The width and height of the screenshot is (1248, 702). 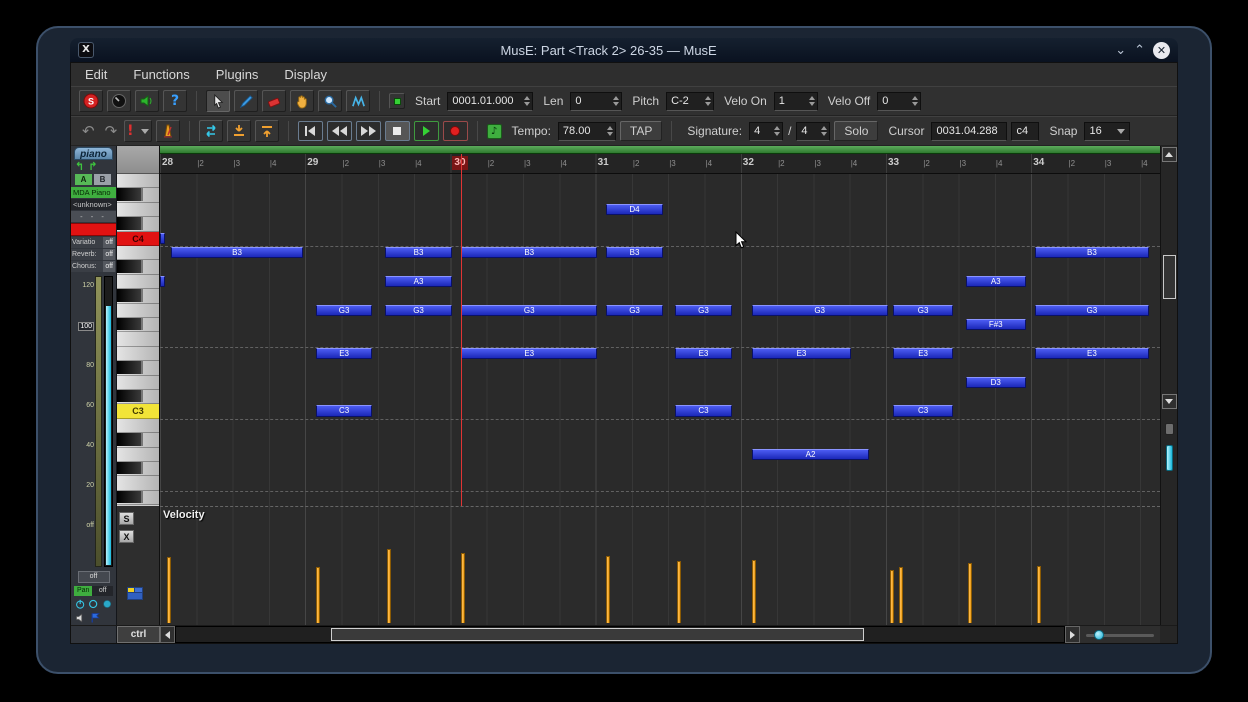 What do you see at coordinates (135, 593) in the screenshot?
I see `controller-select-icon` at bounding box center [135, 593].